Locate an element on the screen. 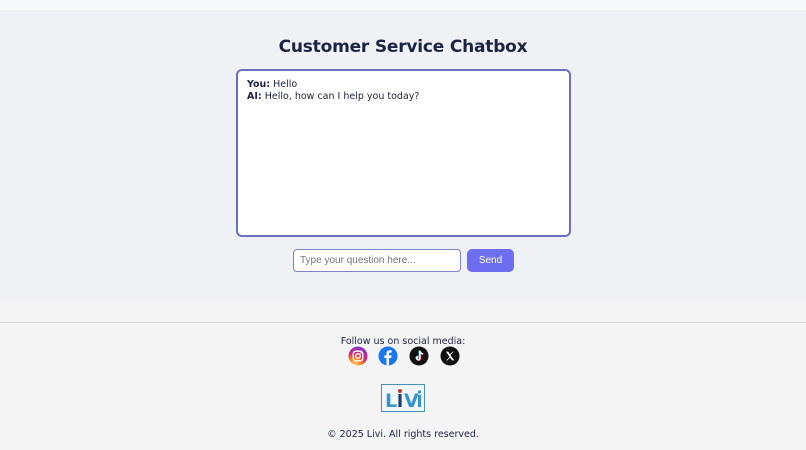 The width and height of the screenshot is (806, 450). send-button: Send is located at coordinates (490, 260).